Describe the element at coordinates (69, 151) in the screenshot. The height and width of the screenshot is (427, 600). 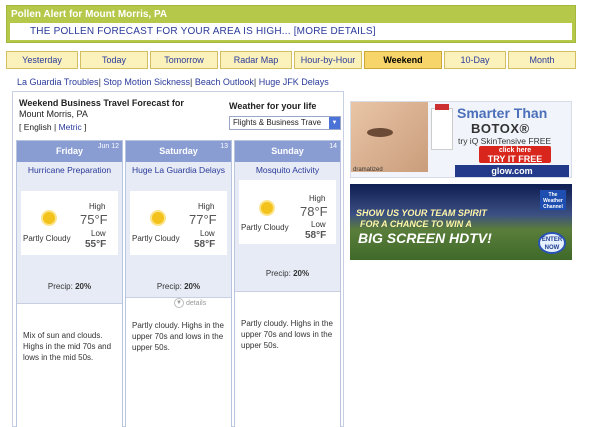
I see `day-name: Friday` at that location.